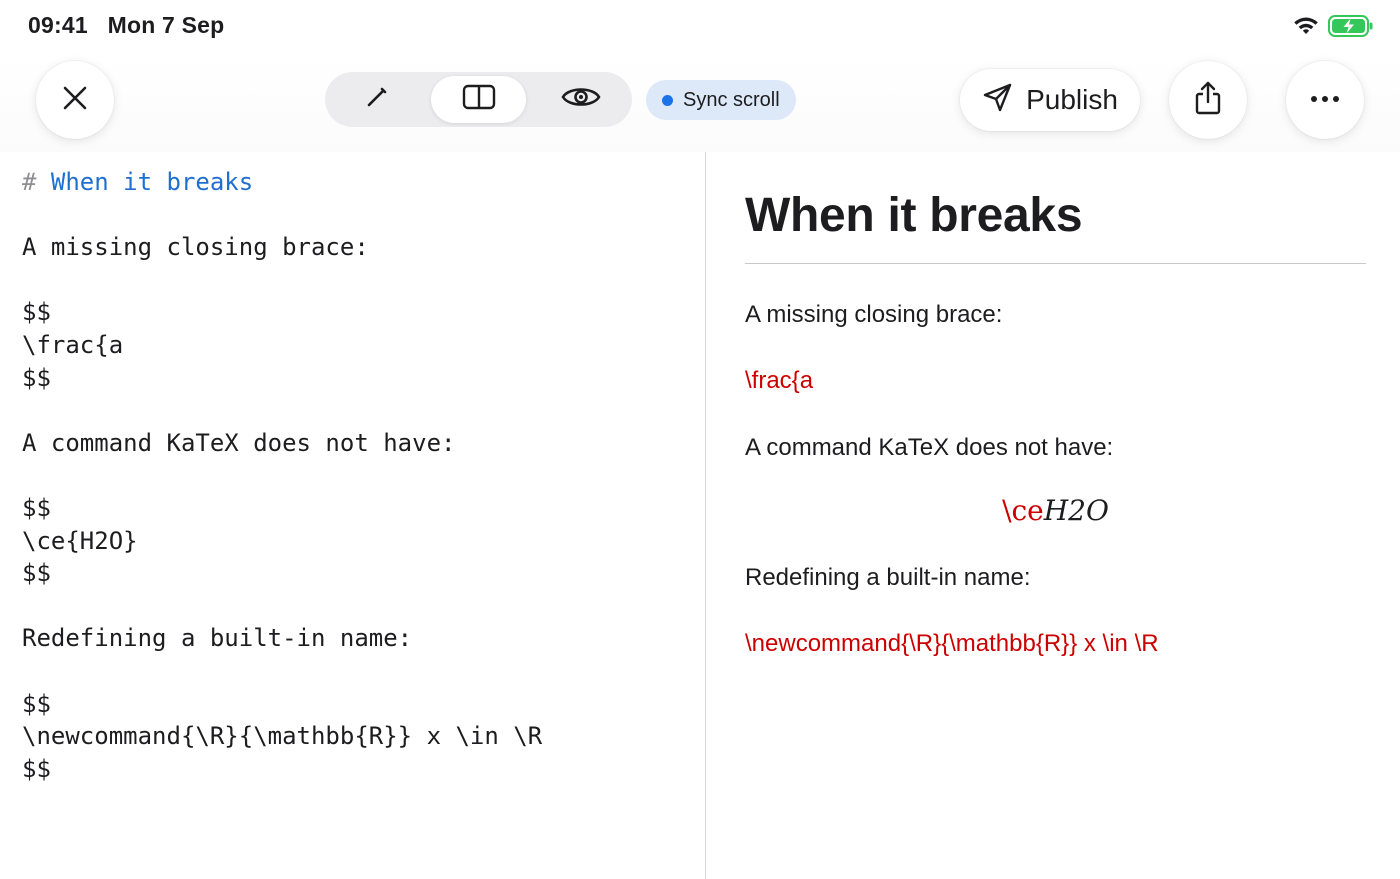 This screenshot has height=879, width=1400. What do you see at coordinates (888, 577) in the screenshot?
I see `preview-paragraph-3: Redefining a built-in name:` at bounding box center [888, 577].